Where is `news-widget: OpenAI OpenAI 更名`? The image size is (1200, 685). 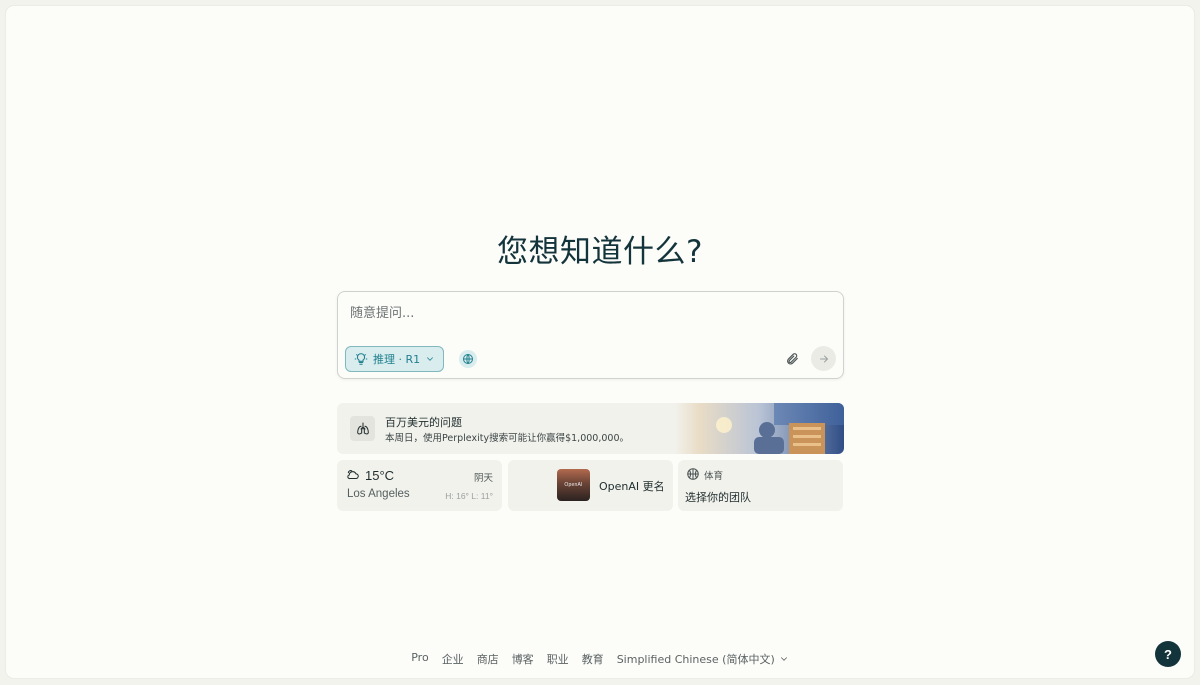
news-widget: OpenAI OpenAI 更名 is located at coordinates (590, 485).